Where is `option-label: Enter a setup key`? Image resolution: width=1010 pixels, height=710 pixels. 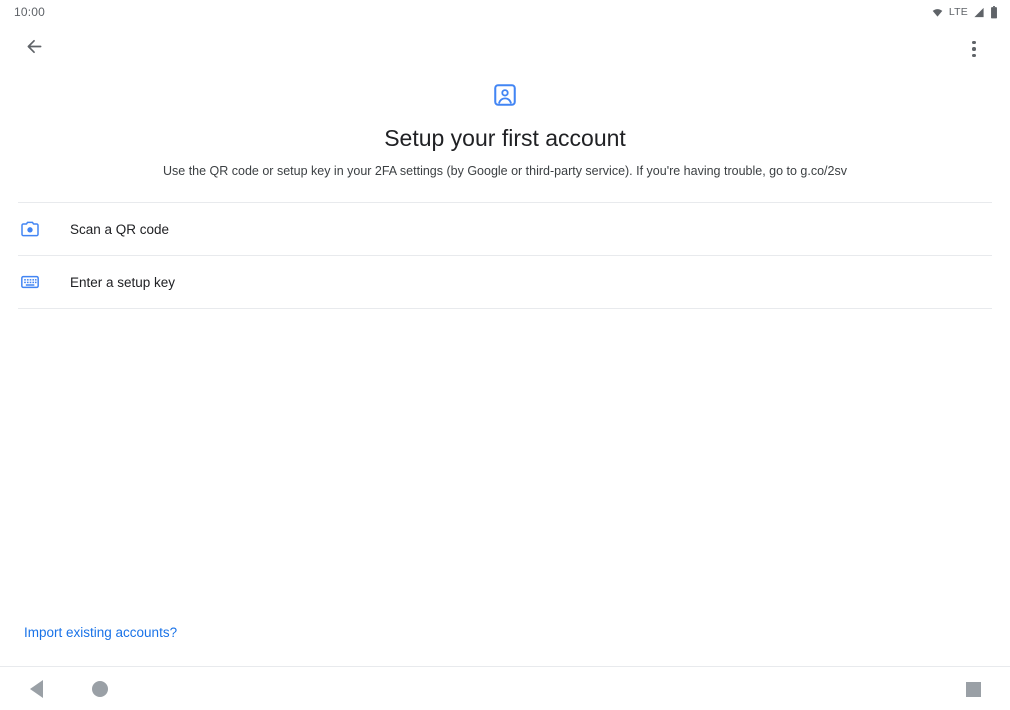
option-label: Enter a setup key is located at coordinates (123, 282).